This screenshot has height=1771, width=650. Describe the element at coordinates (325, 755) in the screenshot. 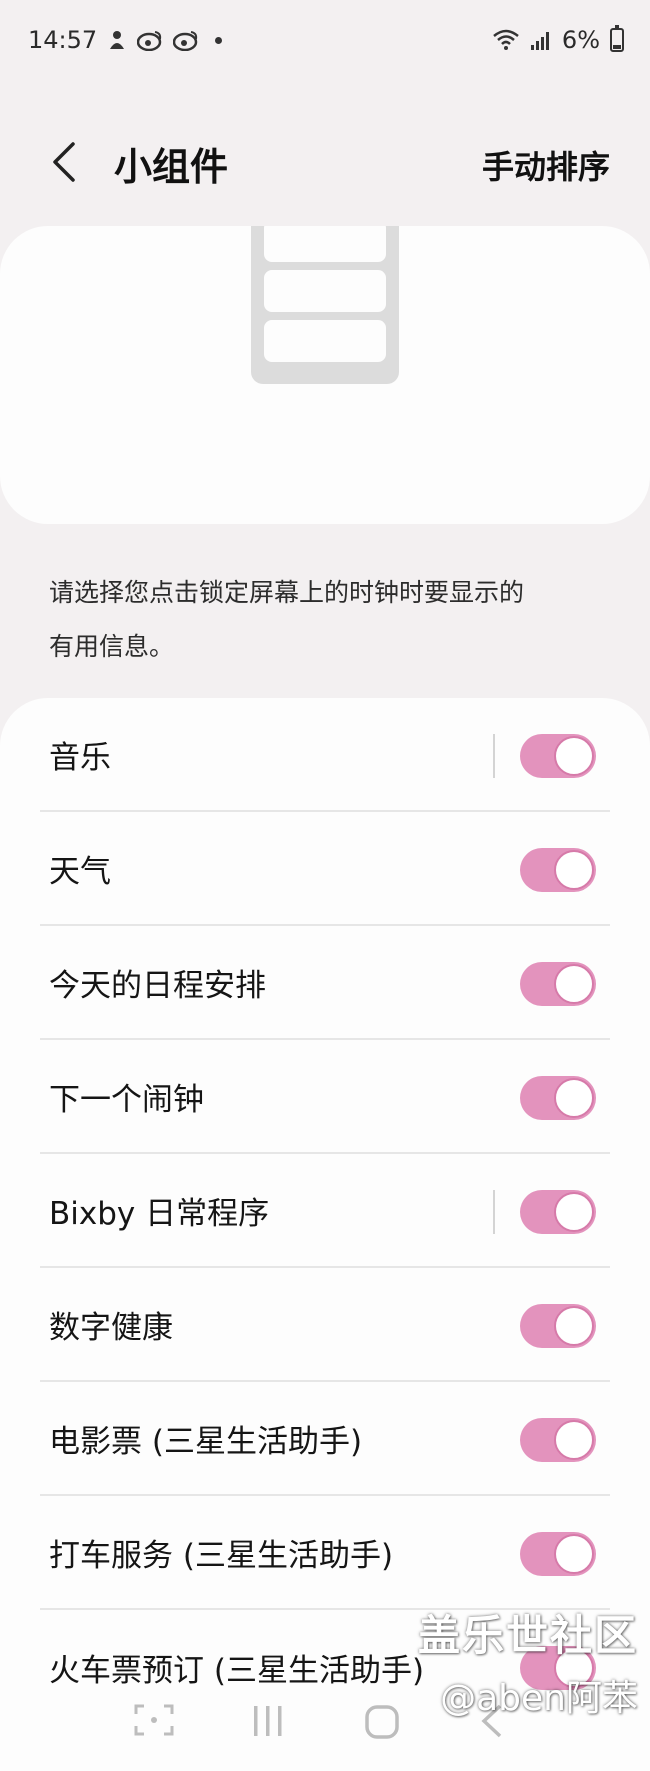

I see `list-item-music: 音乐` at that location.